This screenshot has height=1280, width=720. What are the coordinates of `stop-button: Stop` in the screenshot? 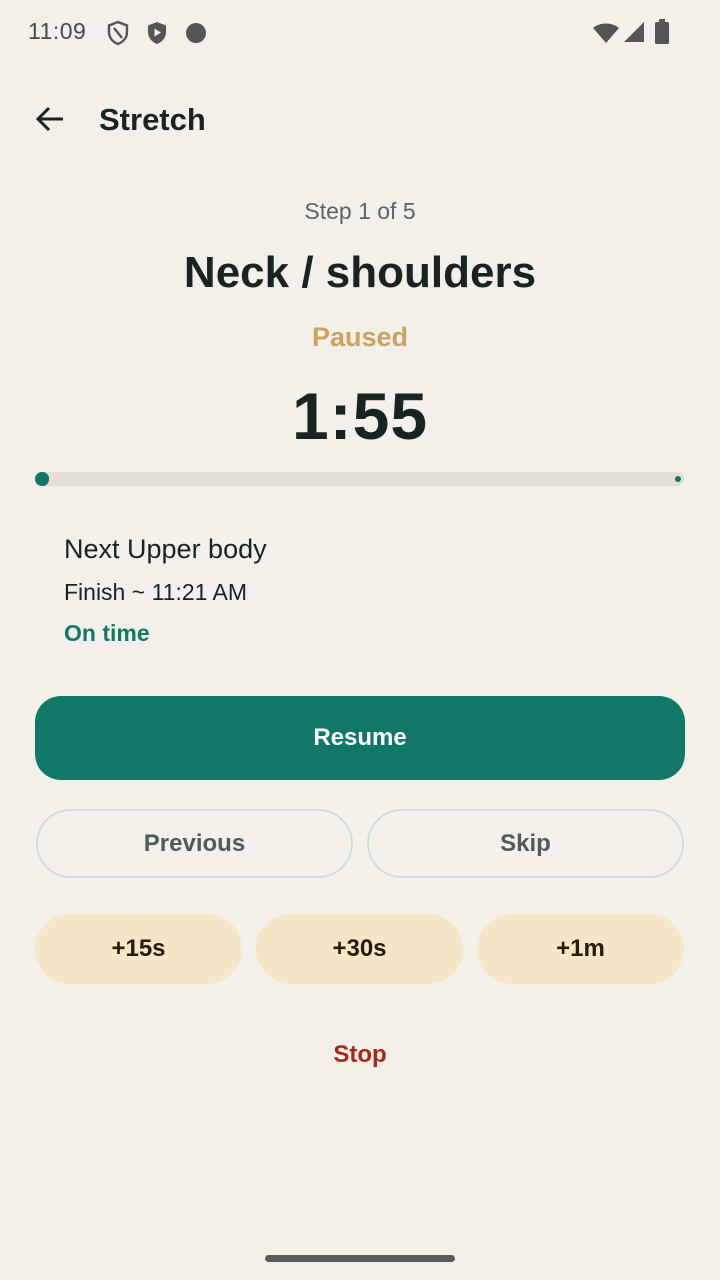 It's located at (360, 1055).